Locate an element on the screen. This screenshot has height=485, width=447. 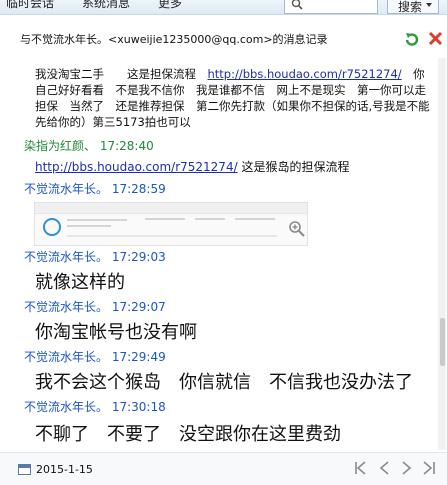
screenshot-thumbnail is located at coordinates (171, 224).